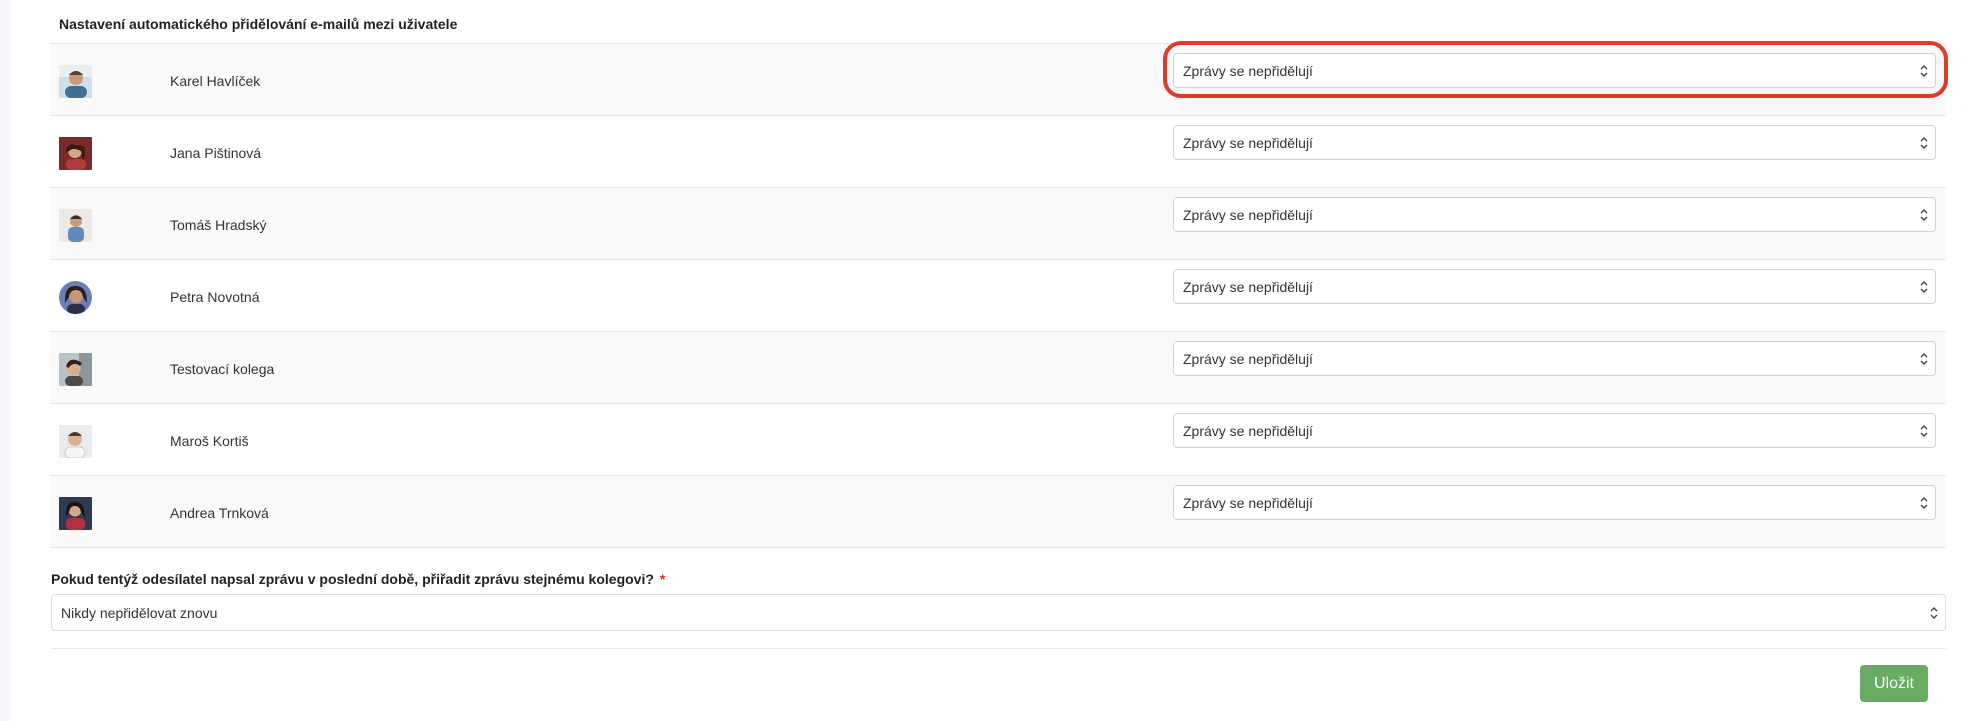 The image size is (1975, 721). What do you see at coordinates (998, 368) in the screenshot?
I see `user-row: Testovací kolega Zprávy se nepřidělují` at bounding box center [998, 368].